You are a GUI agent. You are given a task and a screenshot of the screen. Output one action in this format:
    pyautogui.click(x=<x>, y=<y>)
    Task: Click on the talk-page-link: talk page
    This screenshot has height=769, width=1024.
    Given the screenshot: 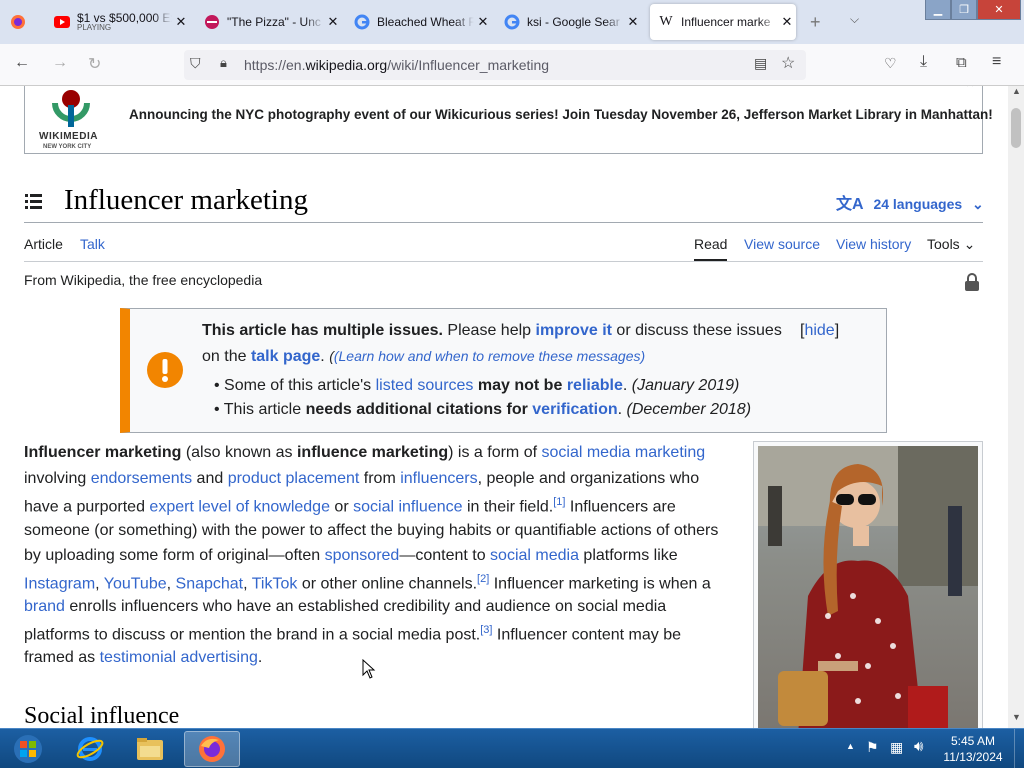 What is the action you would take?
    pyautogui.click(x=285, y=356)
    